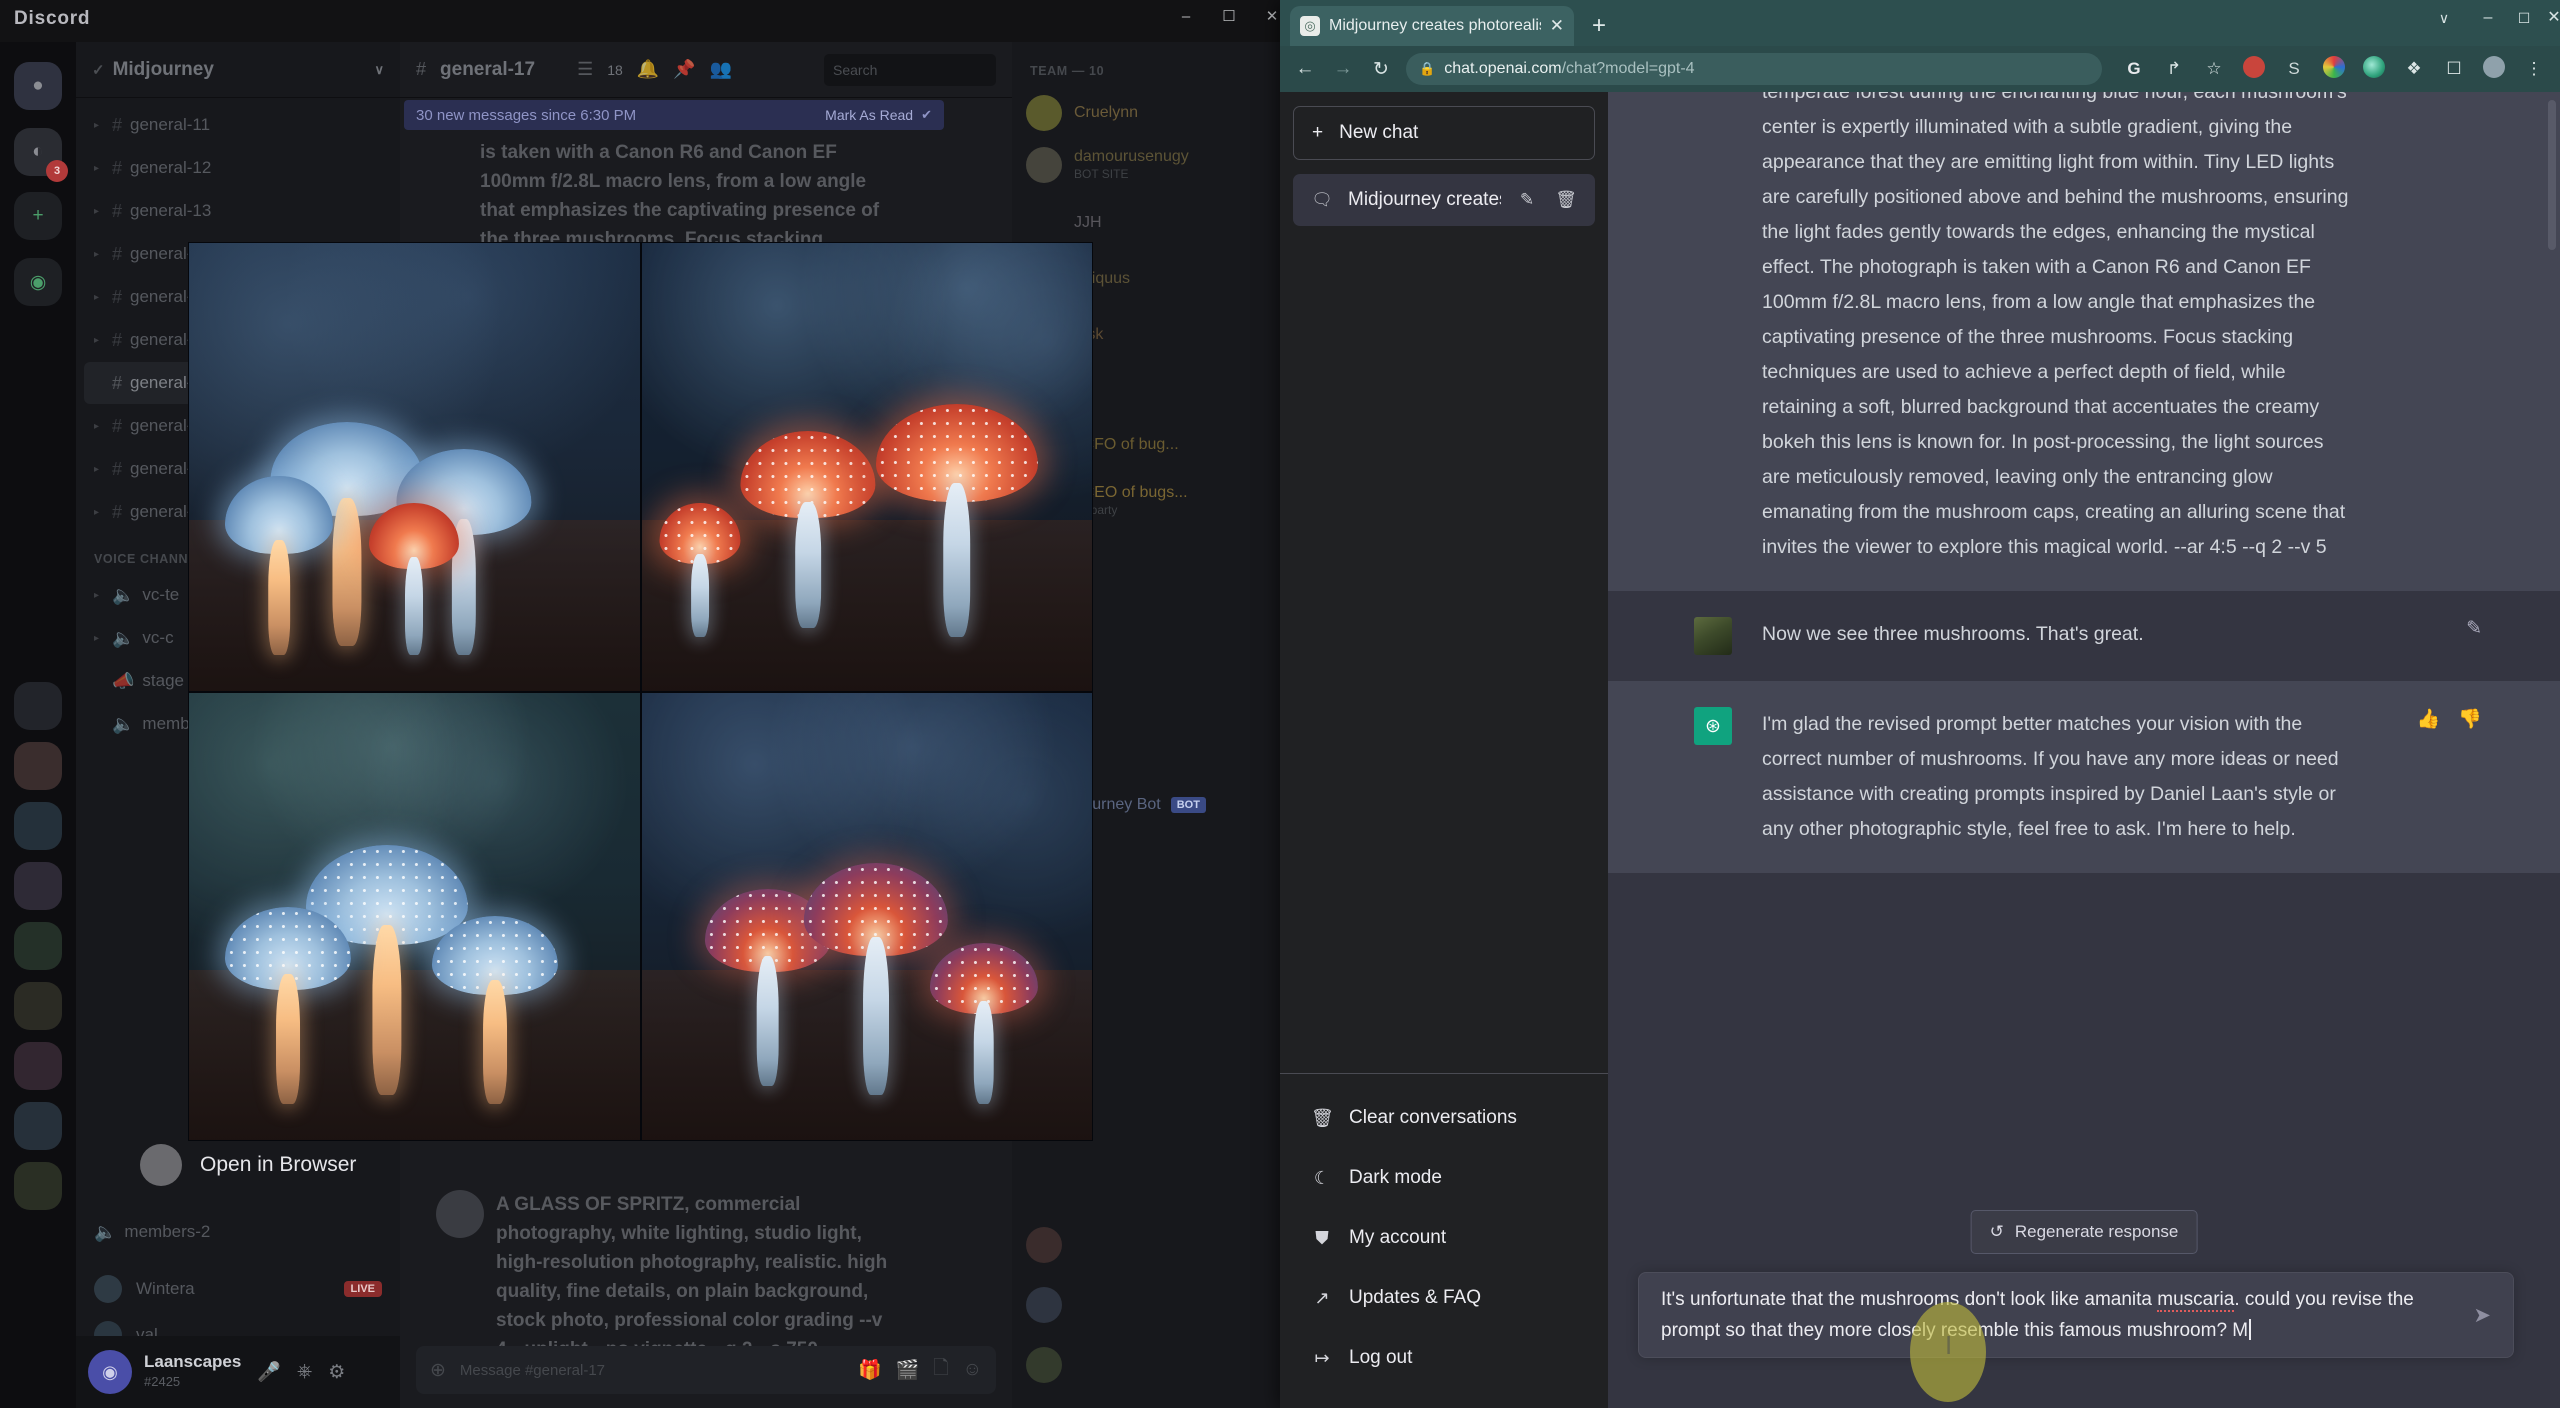 Image resolution: width=2560 pixels, height=1408 pixels. I want to click on page-scrollbar, so click(2552, 175).